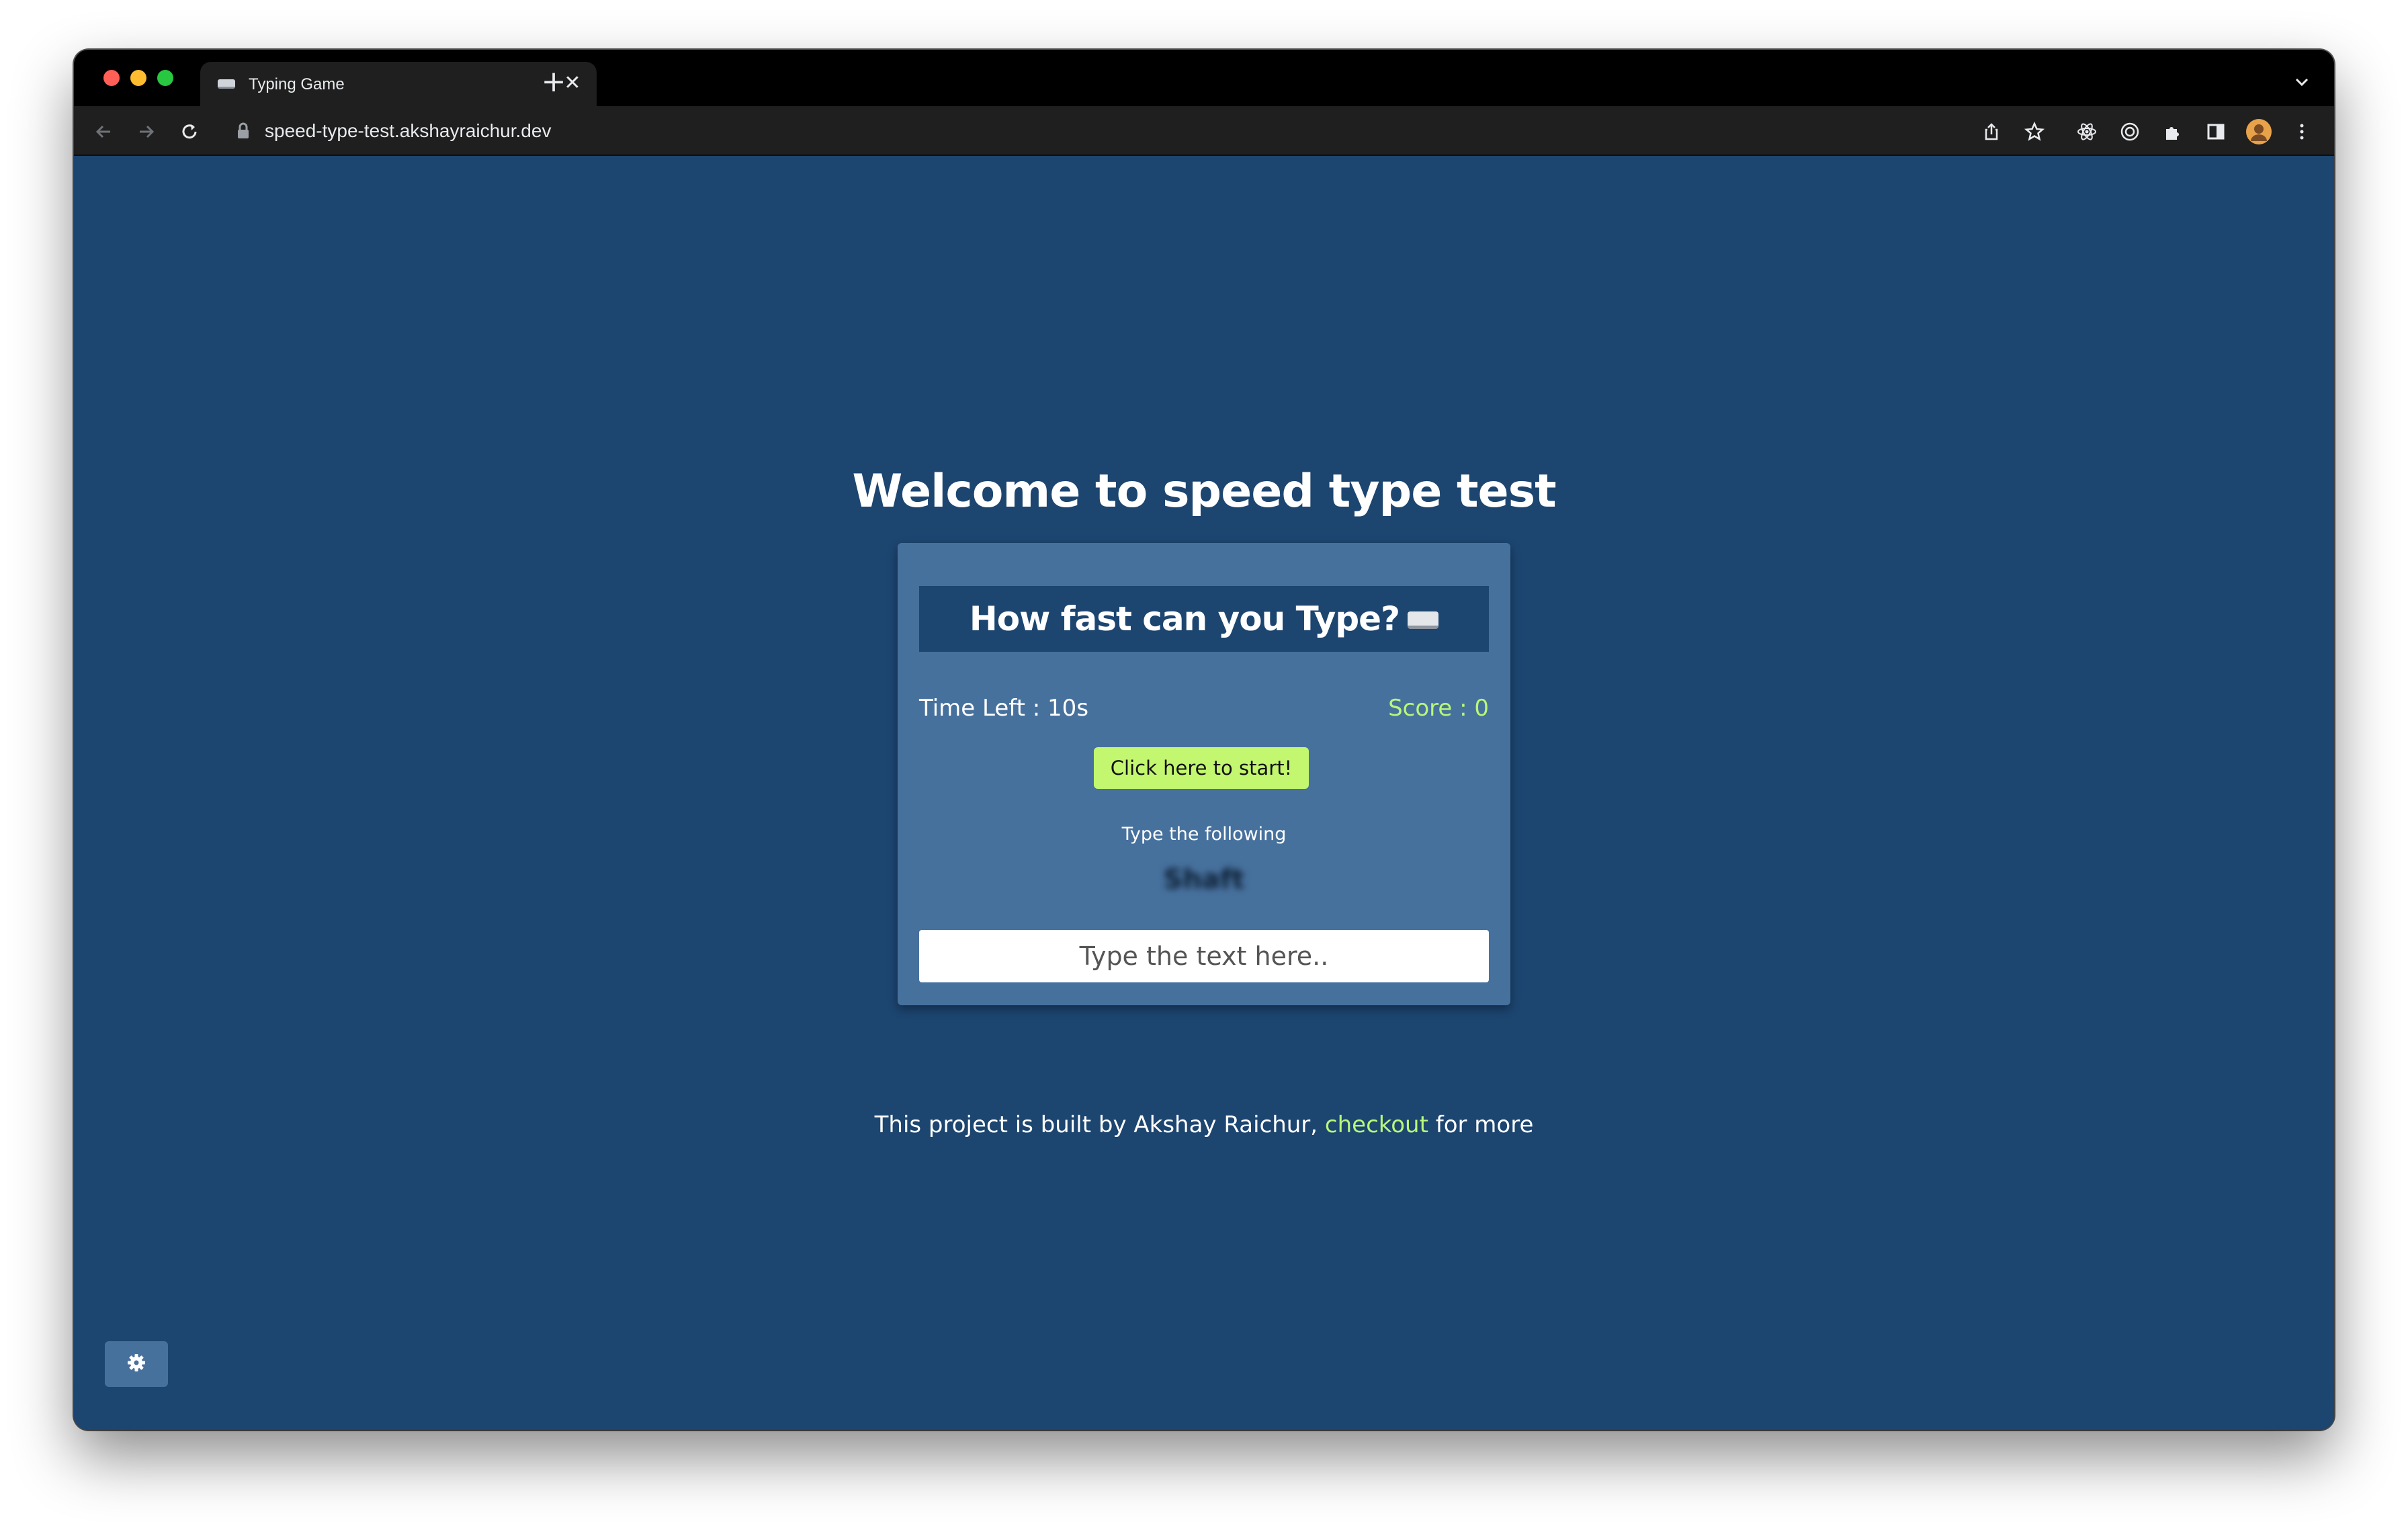 The image size is (2408, 1528). Describe the element at coordinates (1201, 768) in the screenshot. I see `start-button: Click here to start!` at that location.